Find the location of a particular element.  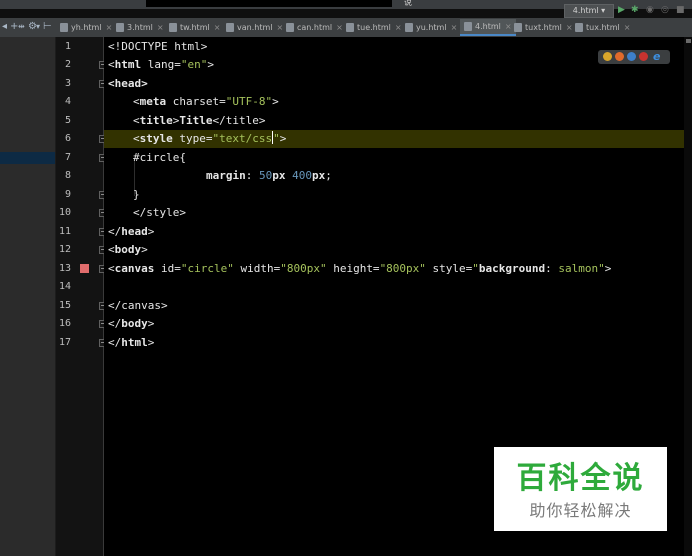

code-line-7: #circle{ is located at coordinates (159, 157).